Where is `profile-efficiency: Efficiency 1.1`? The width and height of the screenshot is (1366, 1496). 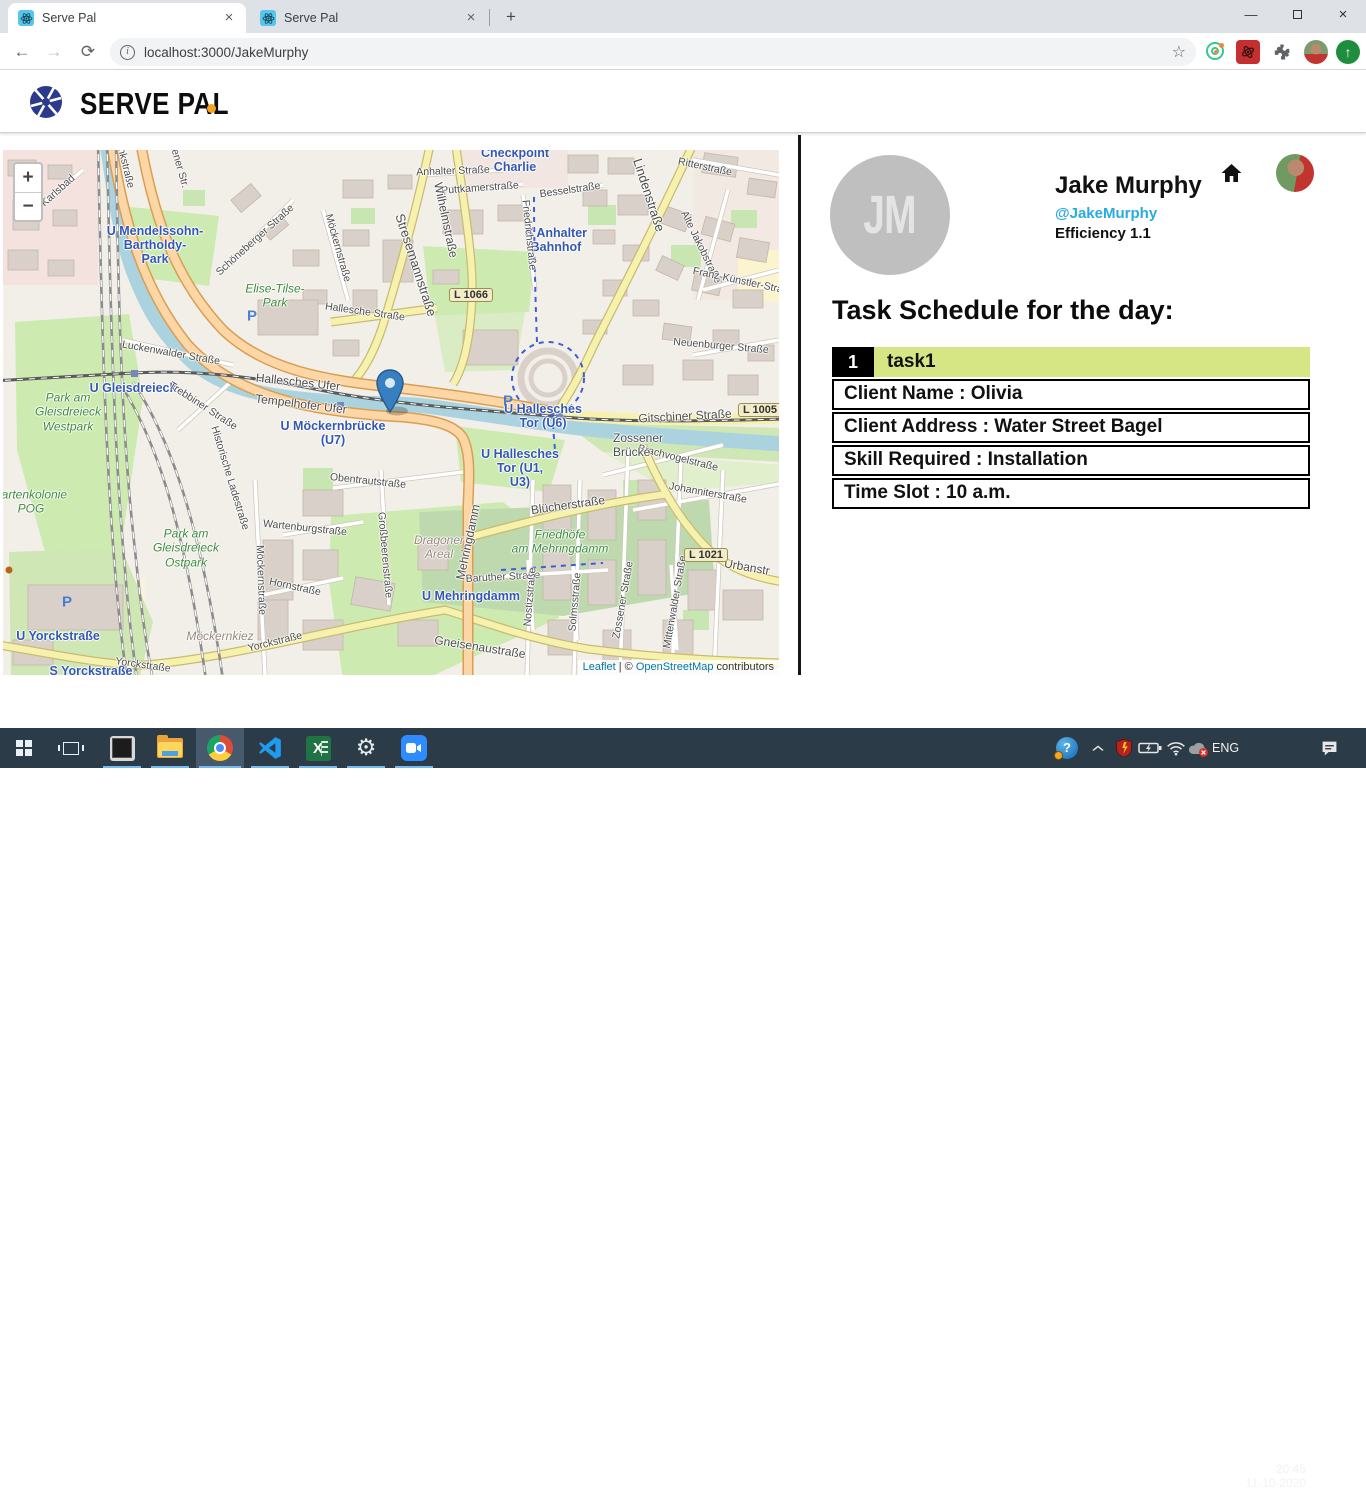 profile-efficiency: Efficiency 1.1 is located at coordinates (1103, 233).